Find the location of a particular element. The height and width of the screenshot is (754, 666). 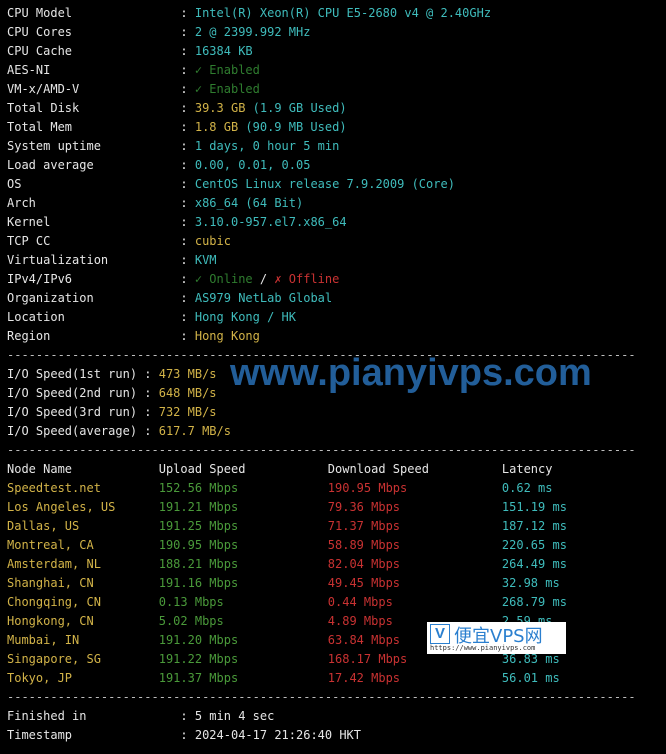

latency: 268.79 ms is located at coordinates (534, 602).